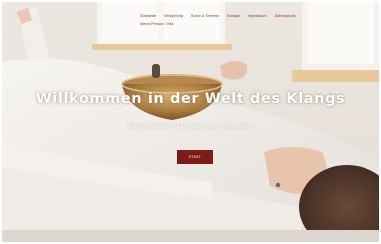  Describe the element at coordinates (257, 16) in the screenshot. I see `nav-item-impressum: Impressum` at that location.